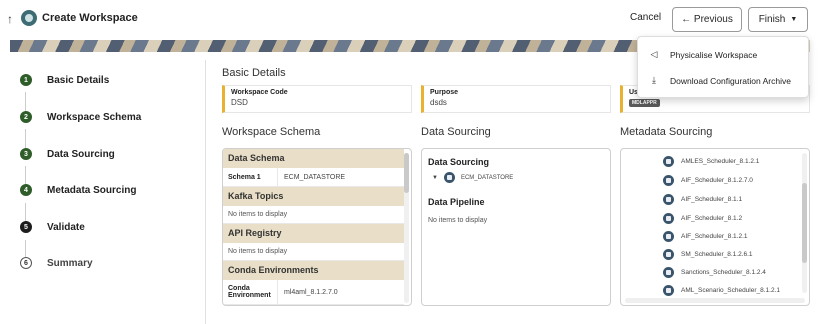 The width and height of the screenshot is (832, 324). I want to click on list-item: AIF_Scheduler_8.1.2.7.0, so click(708, 180).